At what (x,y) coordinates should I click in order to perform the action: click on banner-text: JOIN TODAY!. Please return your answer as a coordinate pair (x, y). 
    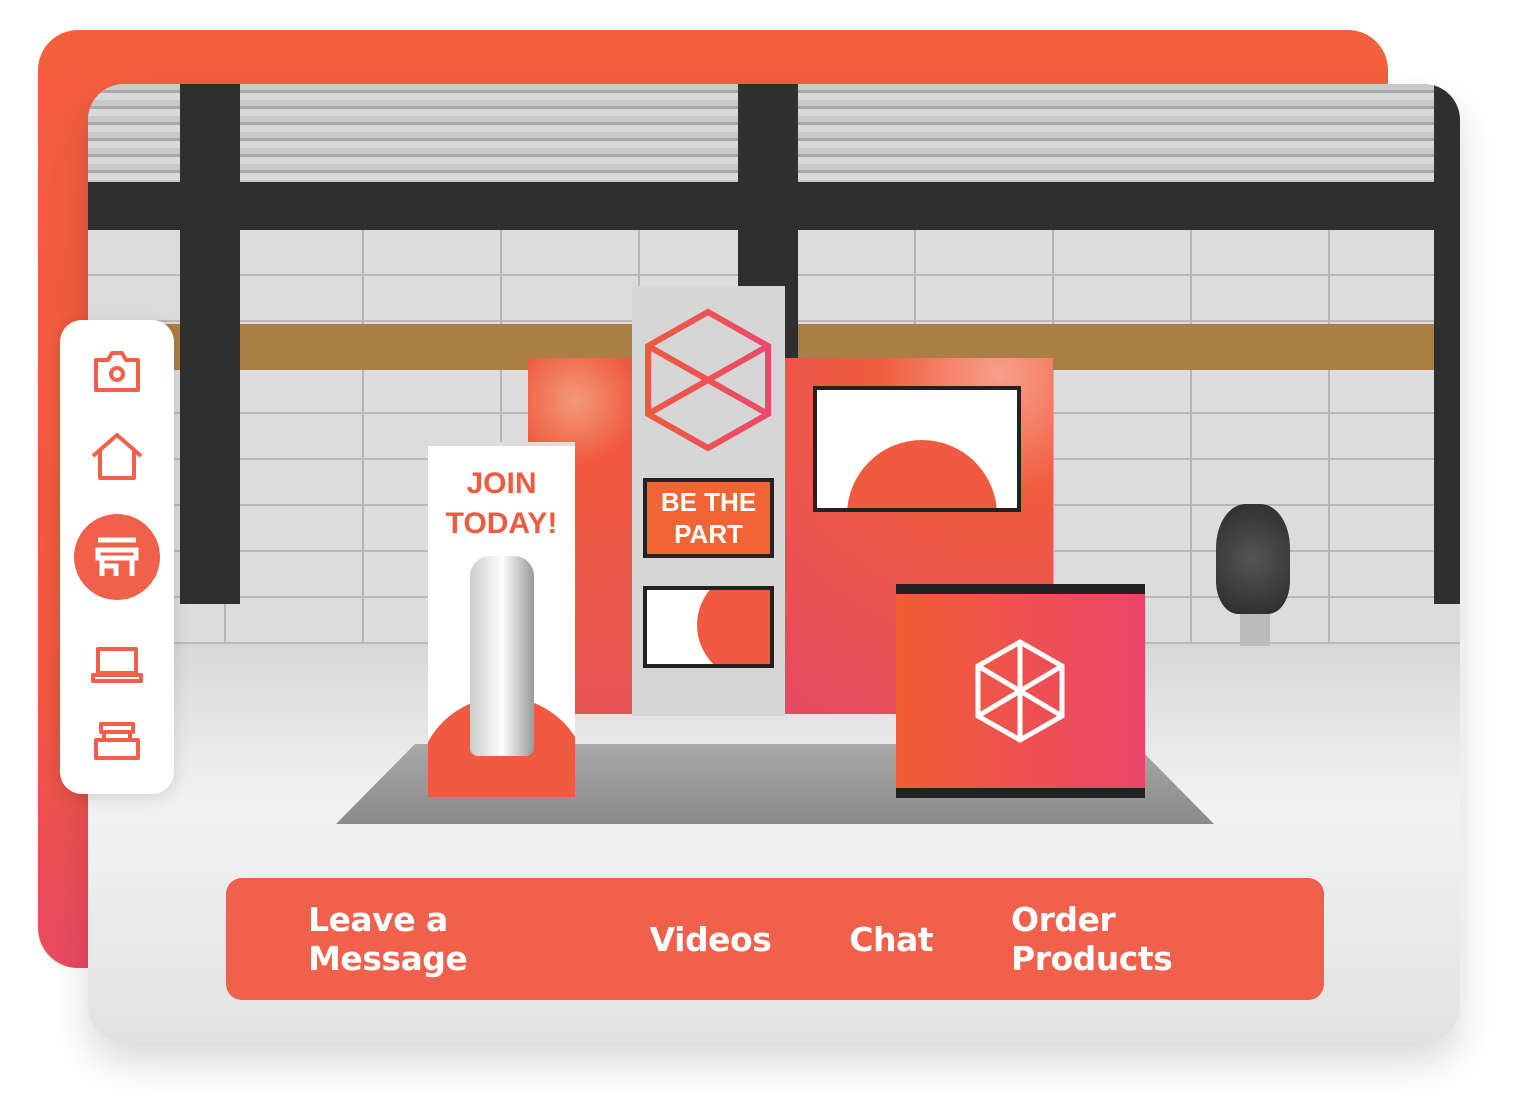
    Looking at the image, I should click on (501, 503).